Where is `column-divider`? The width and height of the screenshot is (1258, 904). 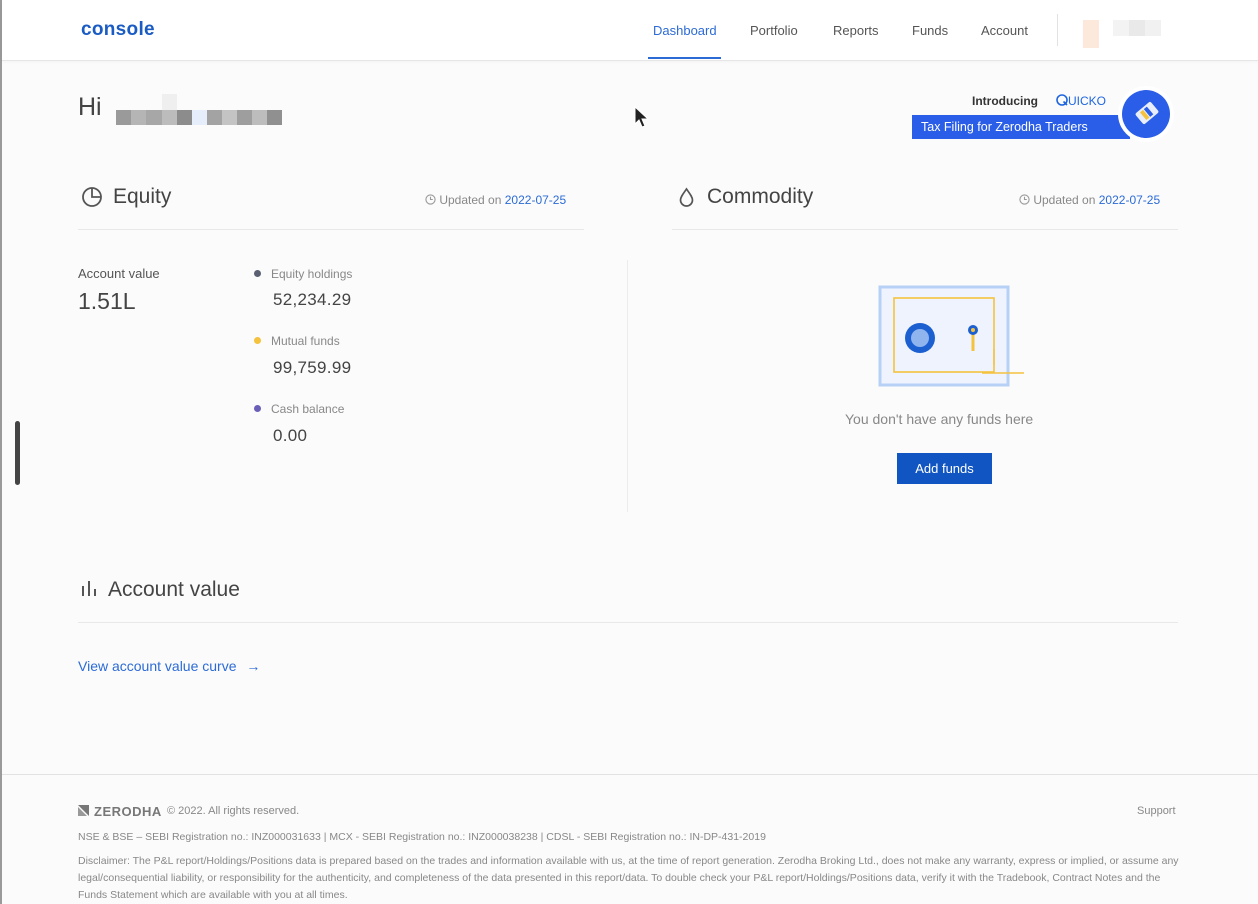
column-divider is located at coordinates (627, 386).